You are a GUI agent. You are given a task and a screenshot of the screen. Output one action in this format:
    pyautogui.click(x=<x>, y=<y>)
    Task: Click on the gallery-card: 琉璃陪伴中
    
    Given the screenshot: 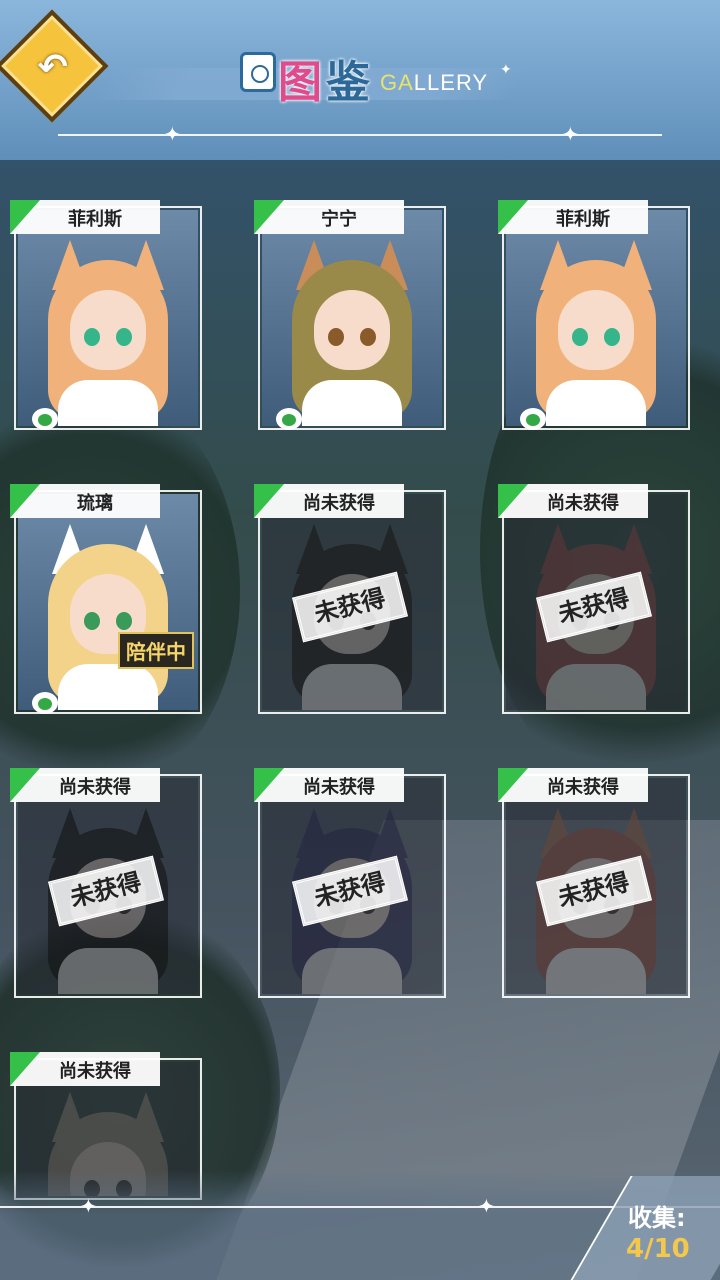 What is the action you would take?
    pyautogui.click(x=108, y=598)
    